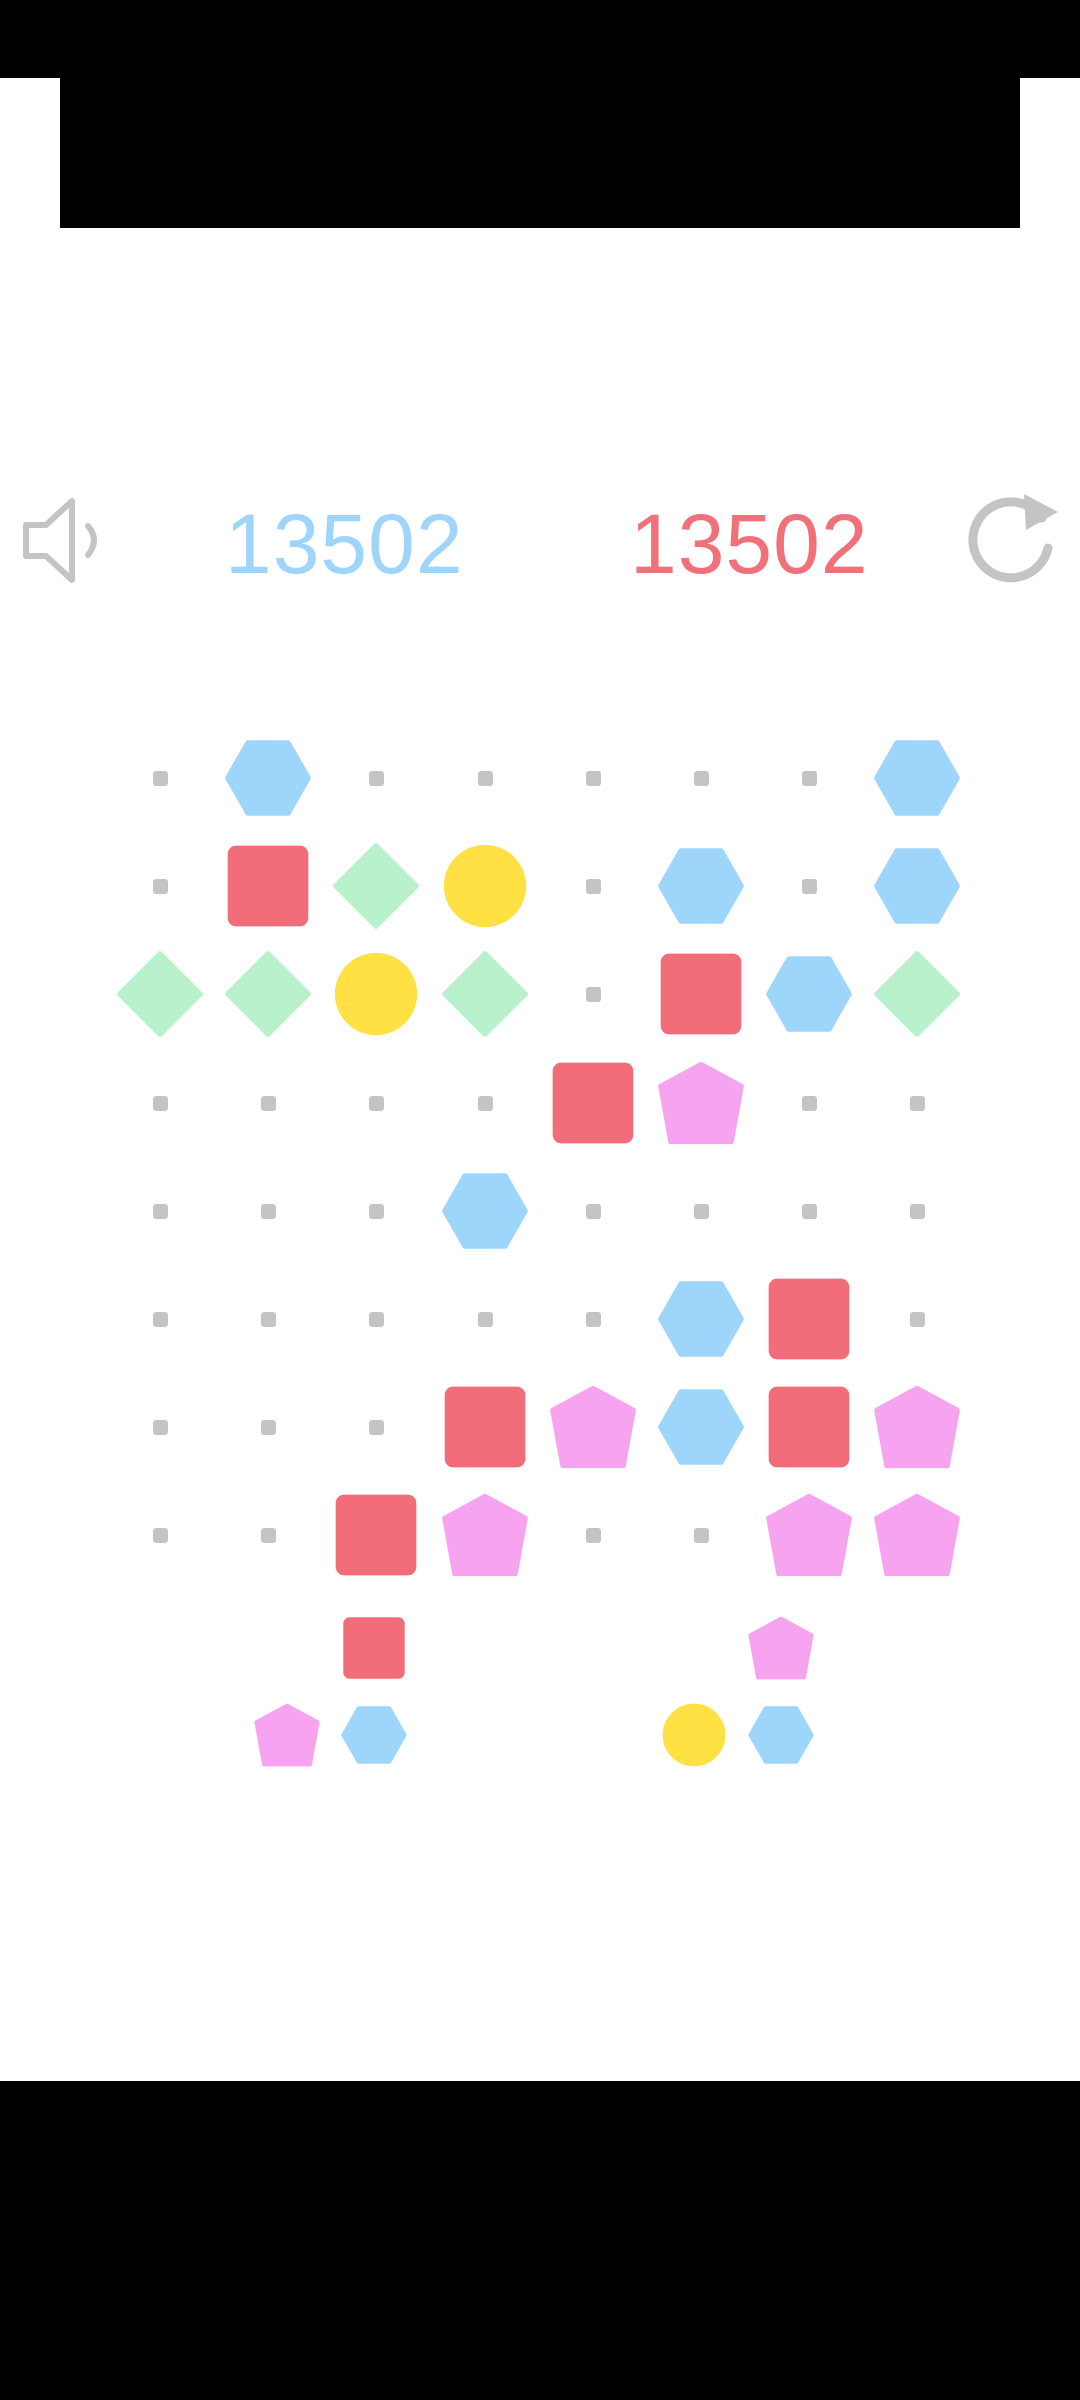  What do you see at coordinates (540, 2240) in the screenshot?
I see `bottom-navigation-bar` at bounding box center [540, 2240].